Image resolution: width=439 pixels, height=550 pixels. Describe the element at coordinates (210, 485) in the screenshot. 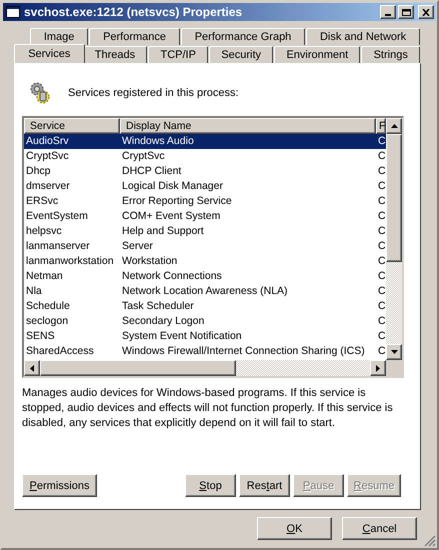

I see `stop-button: Stop` at that location.